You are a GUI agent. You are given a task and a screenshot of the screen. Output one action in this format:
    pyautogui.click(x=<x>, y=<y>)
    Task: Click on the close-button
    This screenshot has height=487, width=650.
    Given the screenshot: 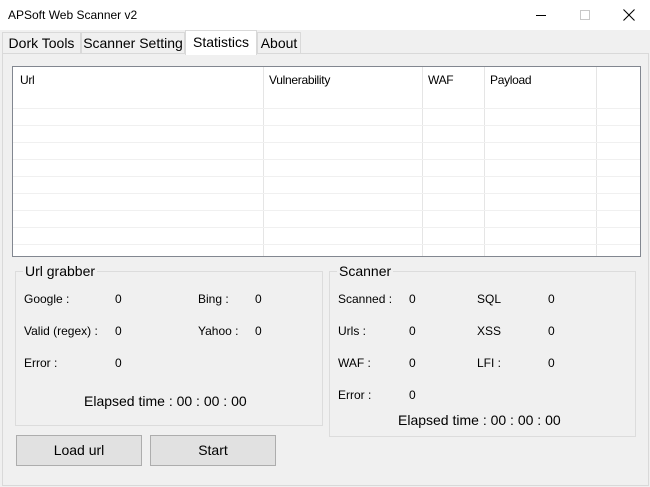 What is the action you would take?
    pyautogui.click(x=628, y=15)
    